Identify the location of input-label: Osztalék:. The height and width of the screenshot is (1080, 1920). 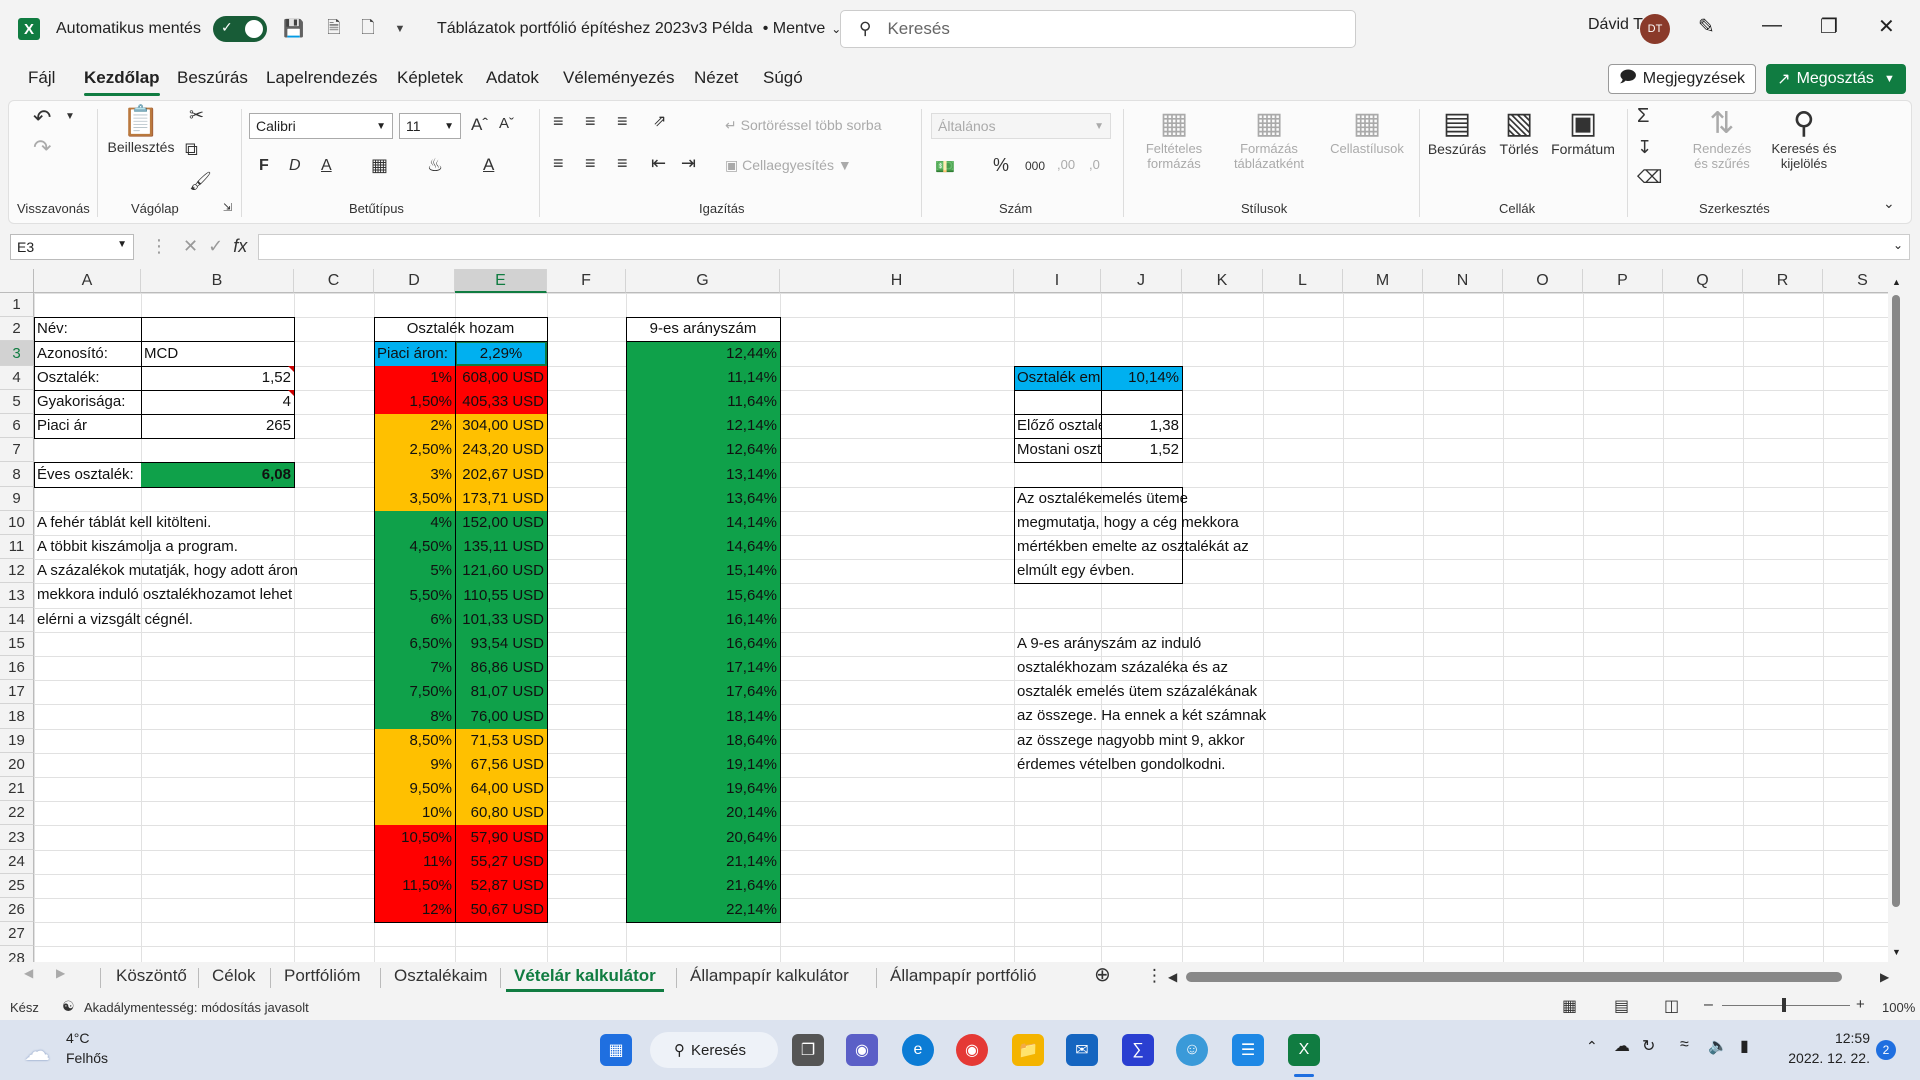
(87, 378).